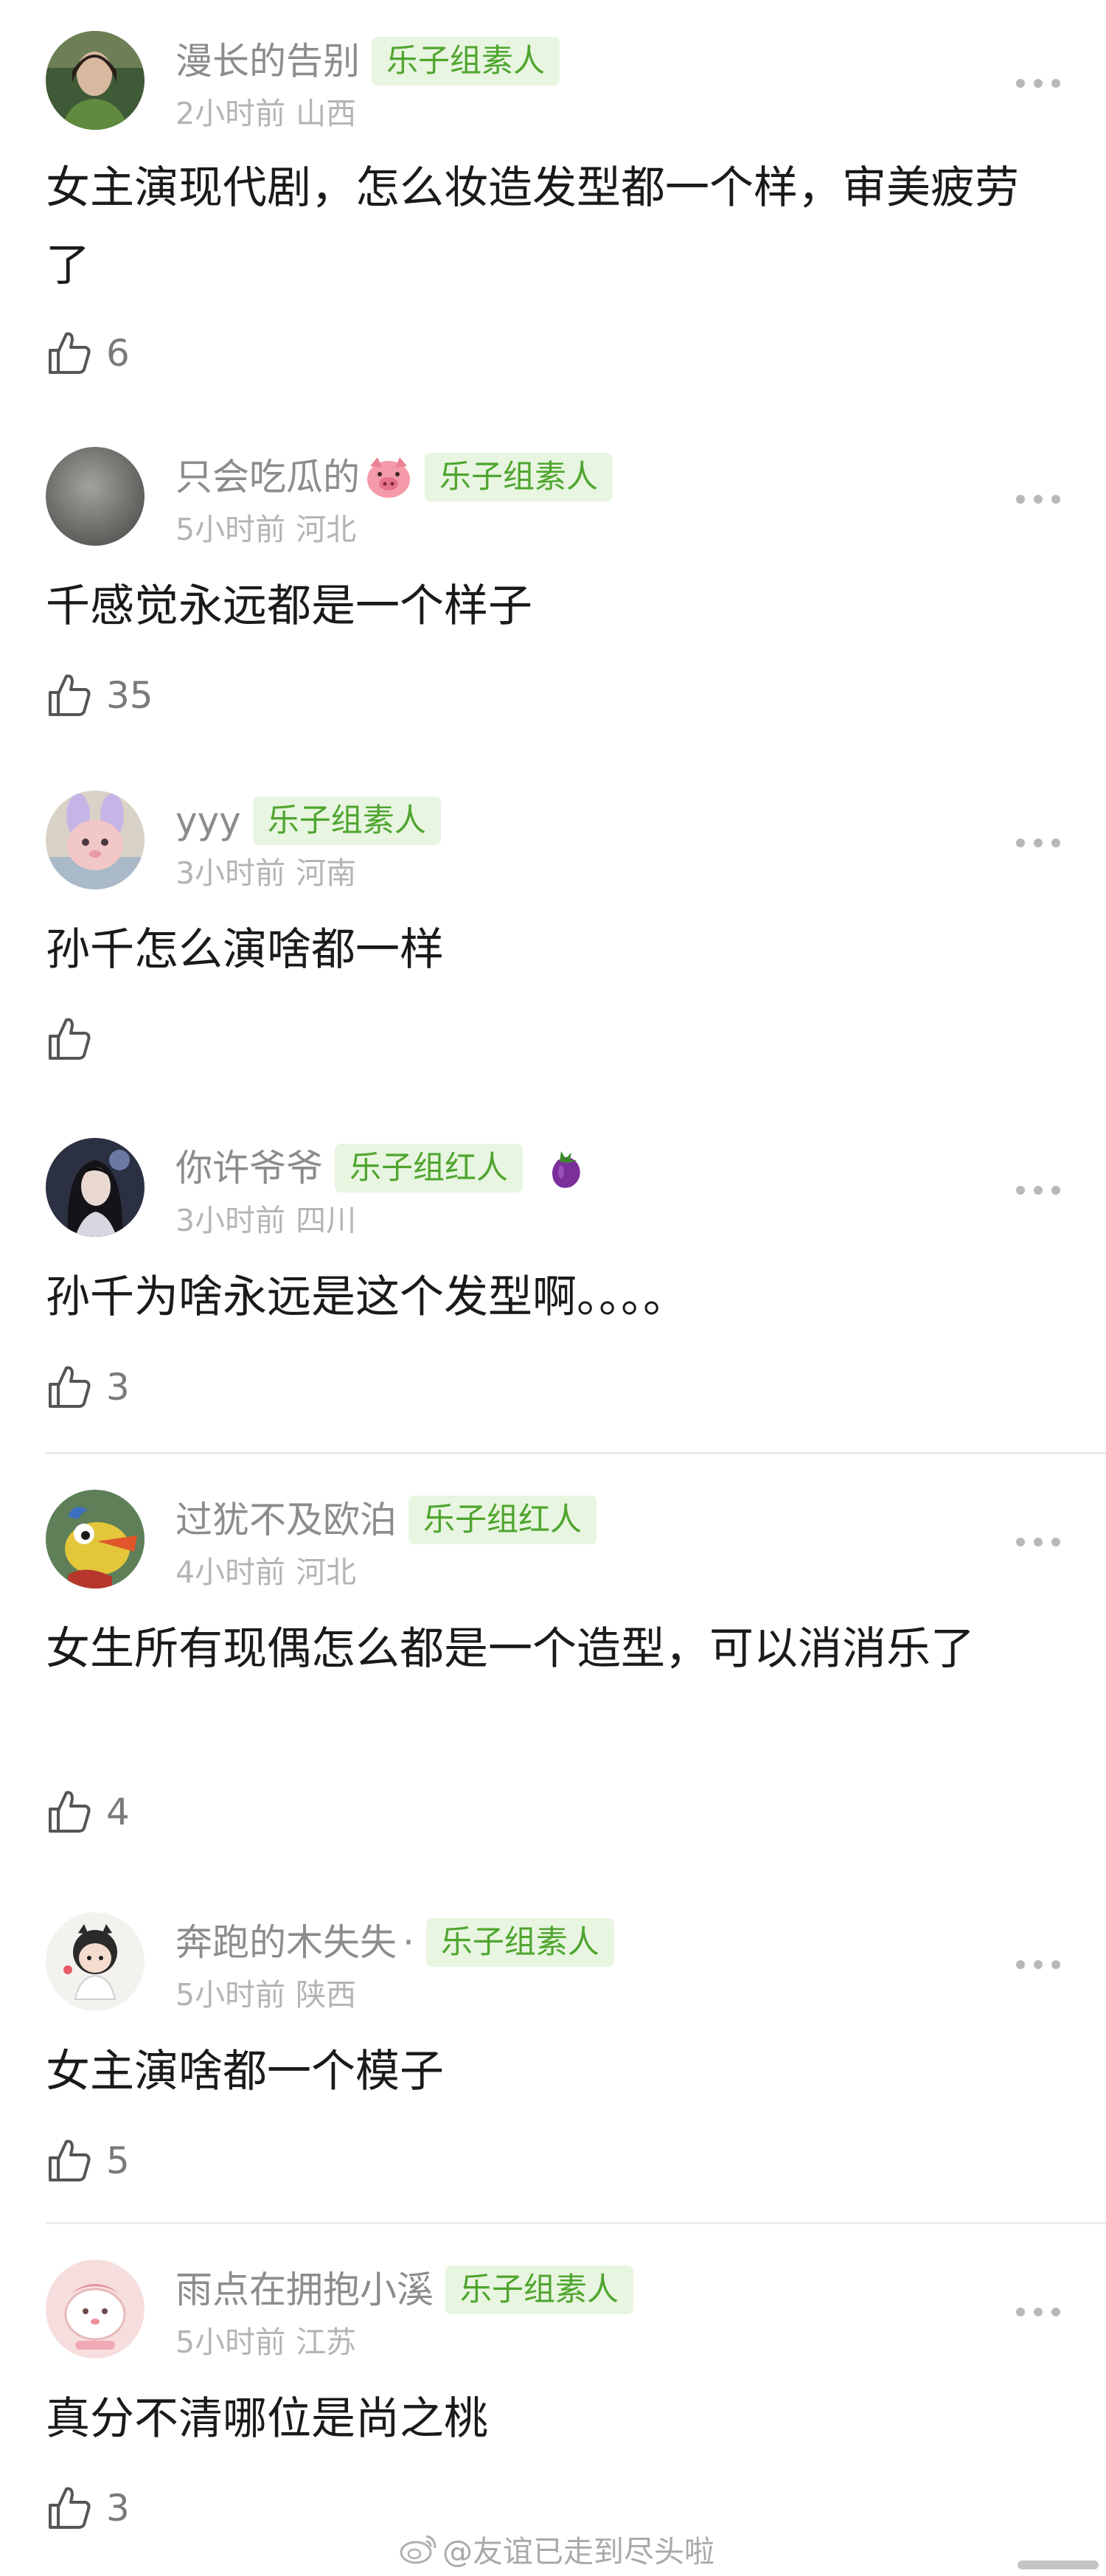  I want to click on user-info: 过犹不及欧泊 乐子组红人, so click(386, 1520).